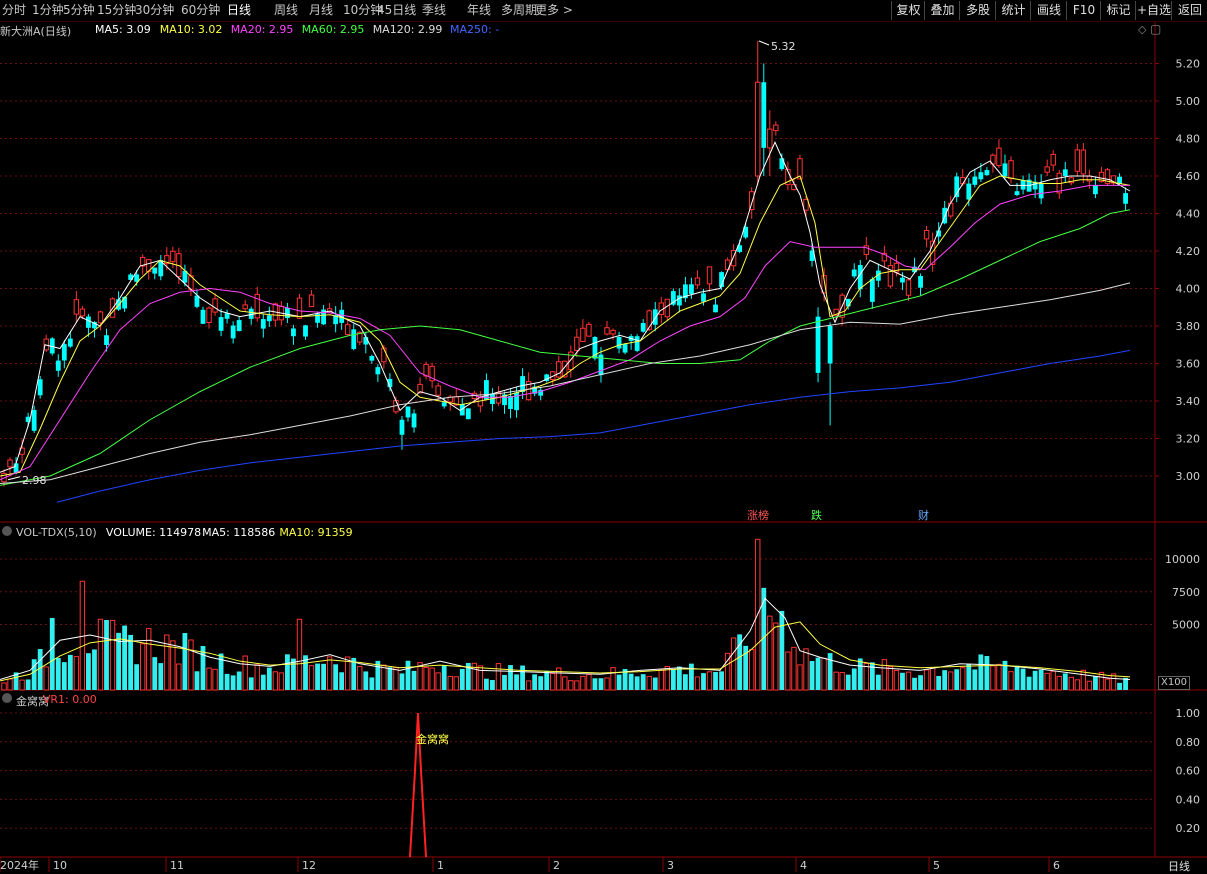 The image size is (1207, 874). Describe the element at coordinates (1188, 401) in the screenshot. I see `price-tick-label: 3.40` at that location.